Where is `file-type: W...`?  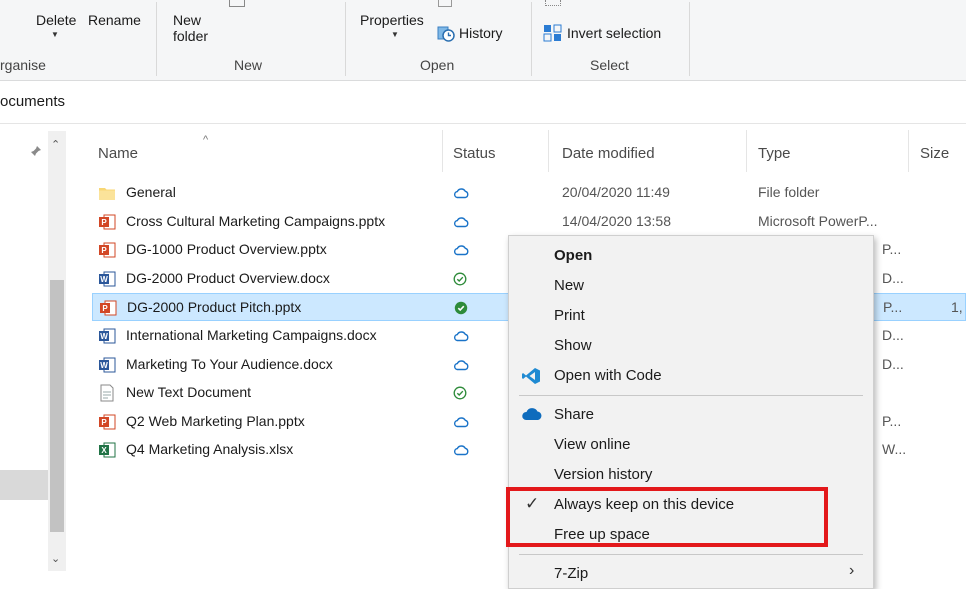
file-type: W... is located at coordinates (894, 449).